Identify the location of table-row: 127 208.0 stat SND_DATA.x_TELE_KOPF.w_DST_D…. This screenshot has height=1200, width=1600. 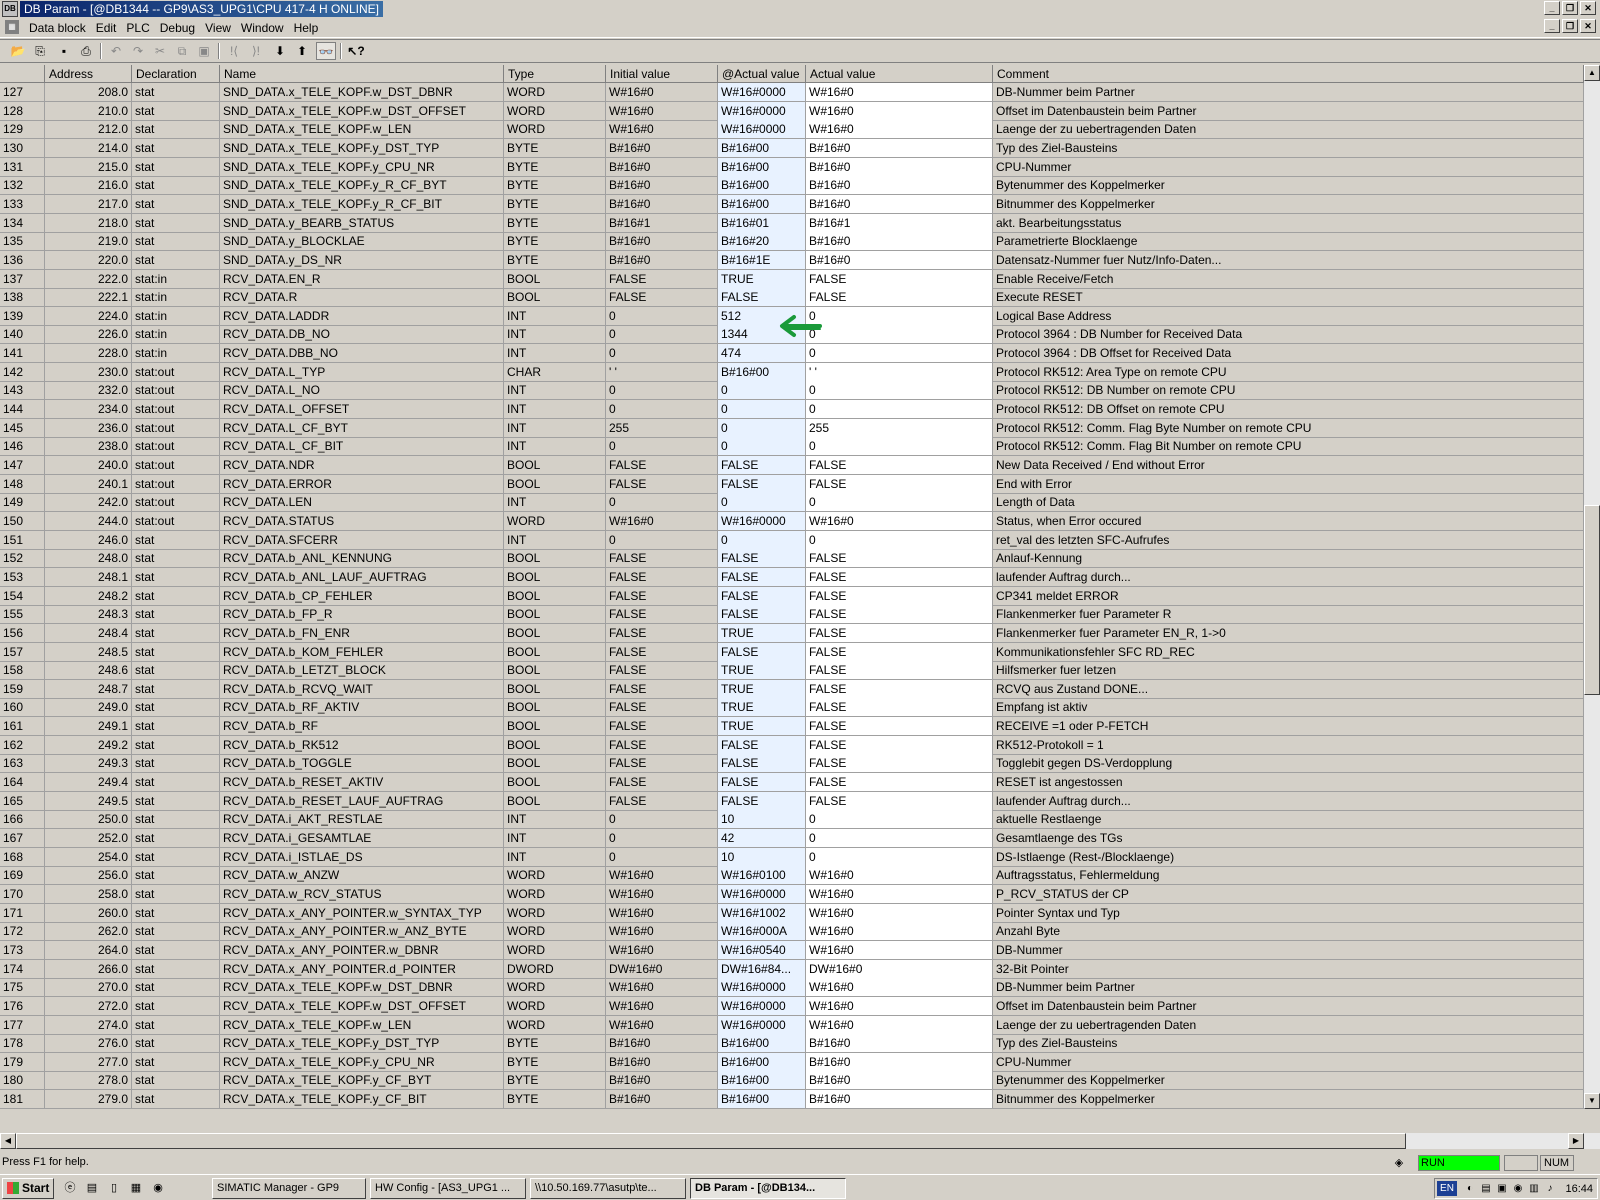
(792, 92).